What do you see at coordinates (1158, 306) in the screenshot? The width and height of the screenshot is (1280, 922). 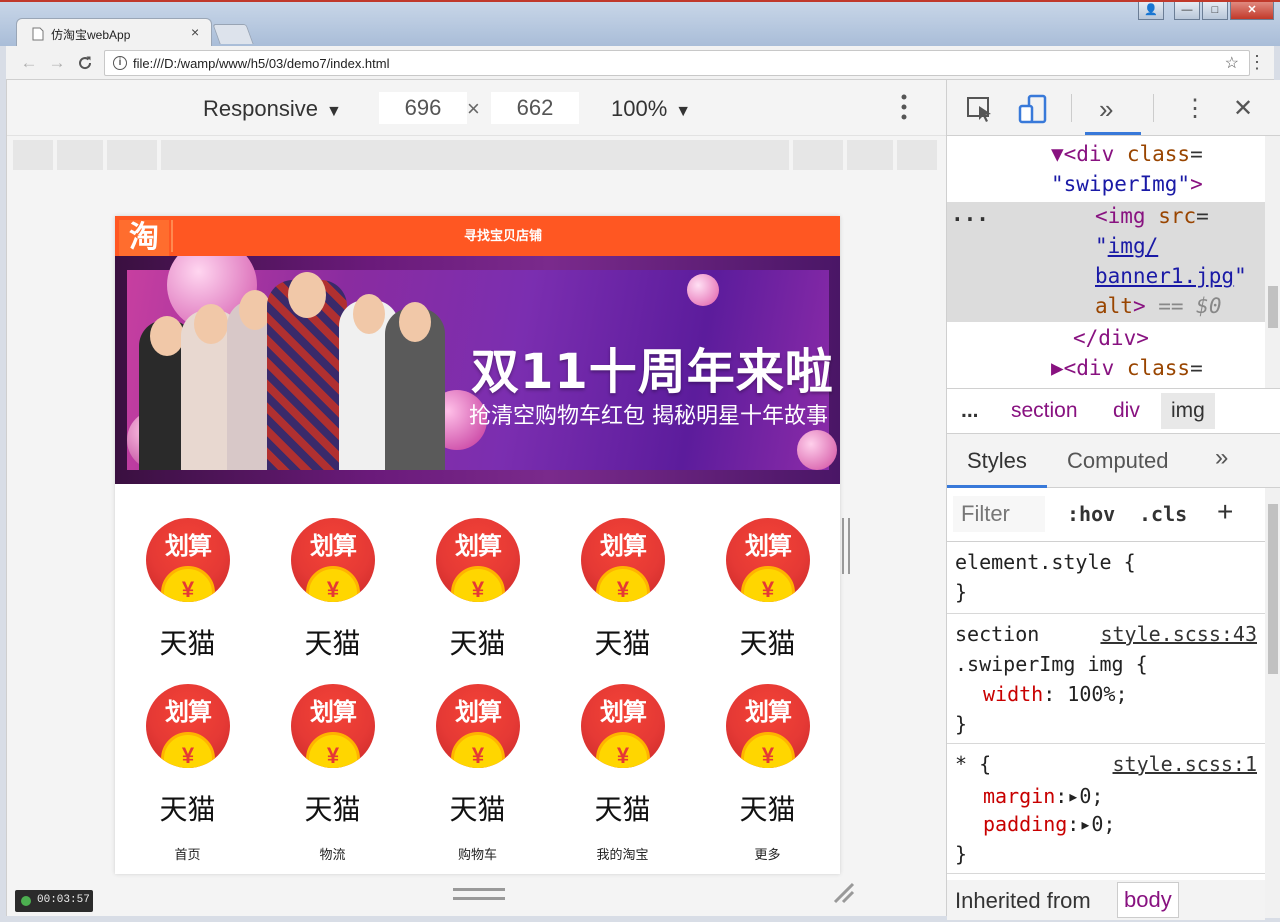 I see `img-alt-attr: alt> == $0` at bounding box center [1158, 306].